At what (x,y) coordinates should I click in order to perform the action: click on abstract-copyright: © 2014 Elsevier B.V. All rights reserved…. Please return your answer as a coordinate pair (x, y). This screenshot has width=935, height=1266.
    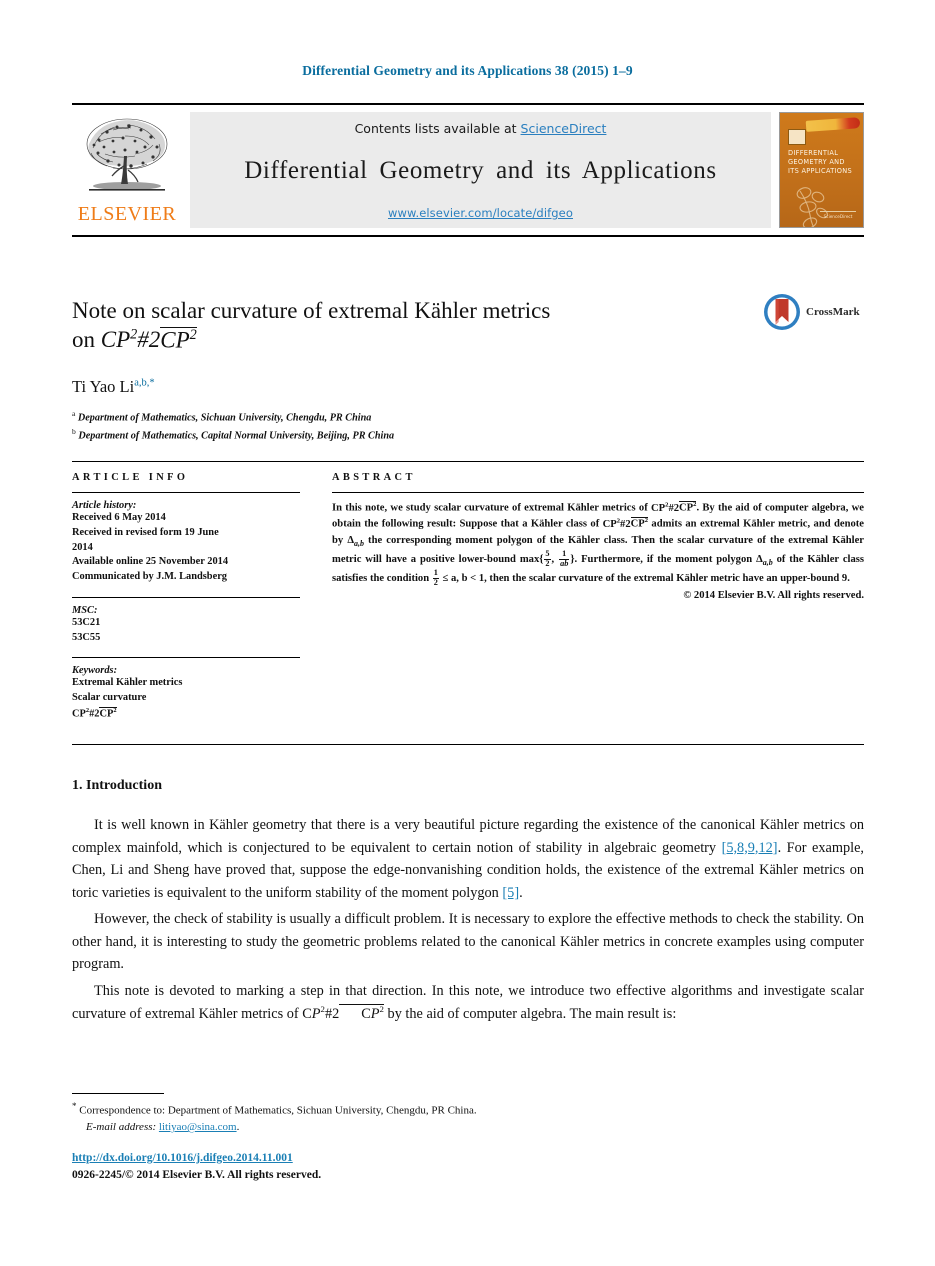
    Looking at the image, I should click on (773, 596).